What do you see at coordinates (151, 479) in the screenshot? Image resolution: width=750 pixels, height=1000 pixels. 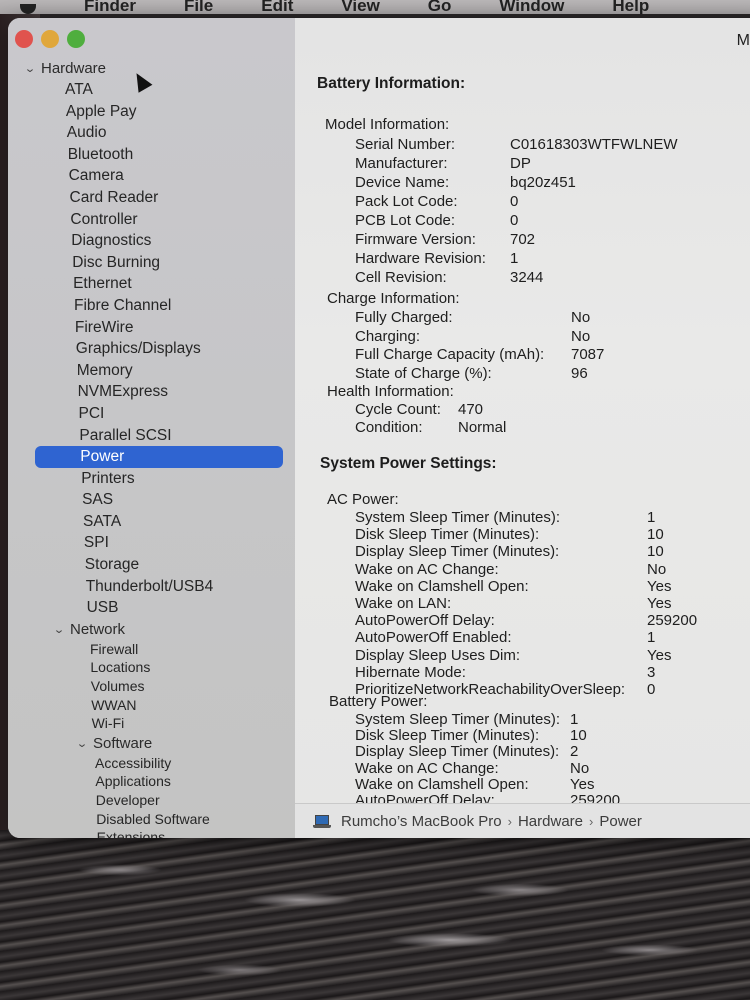 I see `sidebar-item-printers: Printers` at bounding box center [151, 479].